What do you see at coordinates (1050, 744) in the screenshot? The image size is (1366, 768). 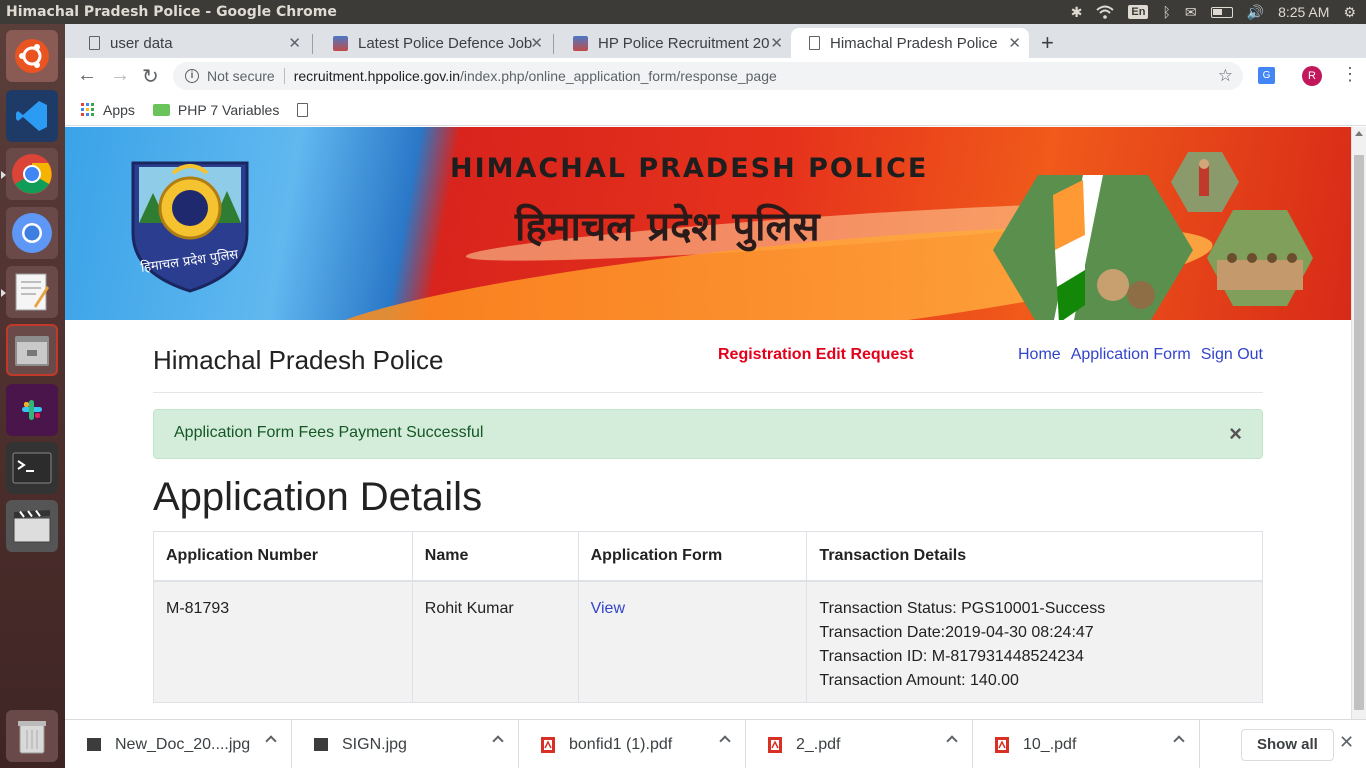 I see `download-filename: 10_.pdf` at bounding box center [1050, 744].